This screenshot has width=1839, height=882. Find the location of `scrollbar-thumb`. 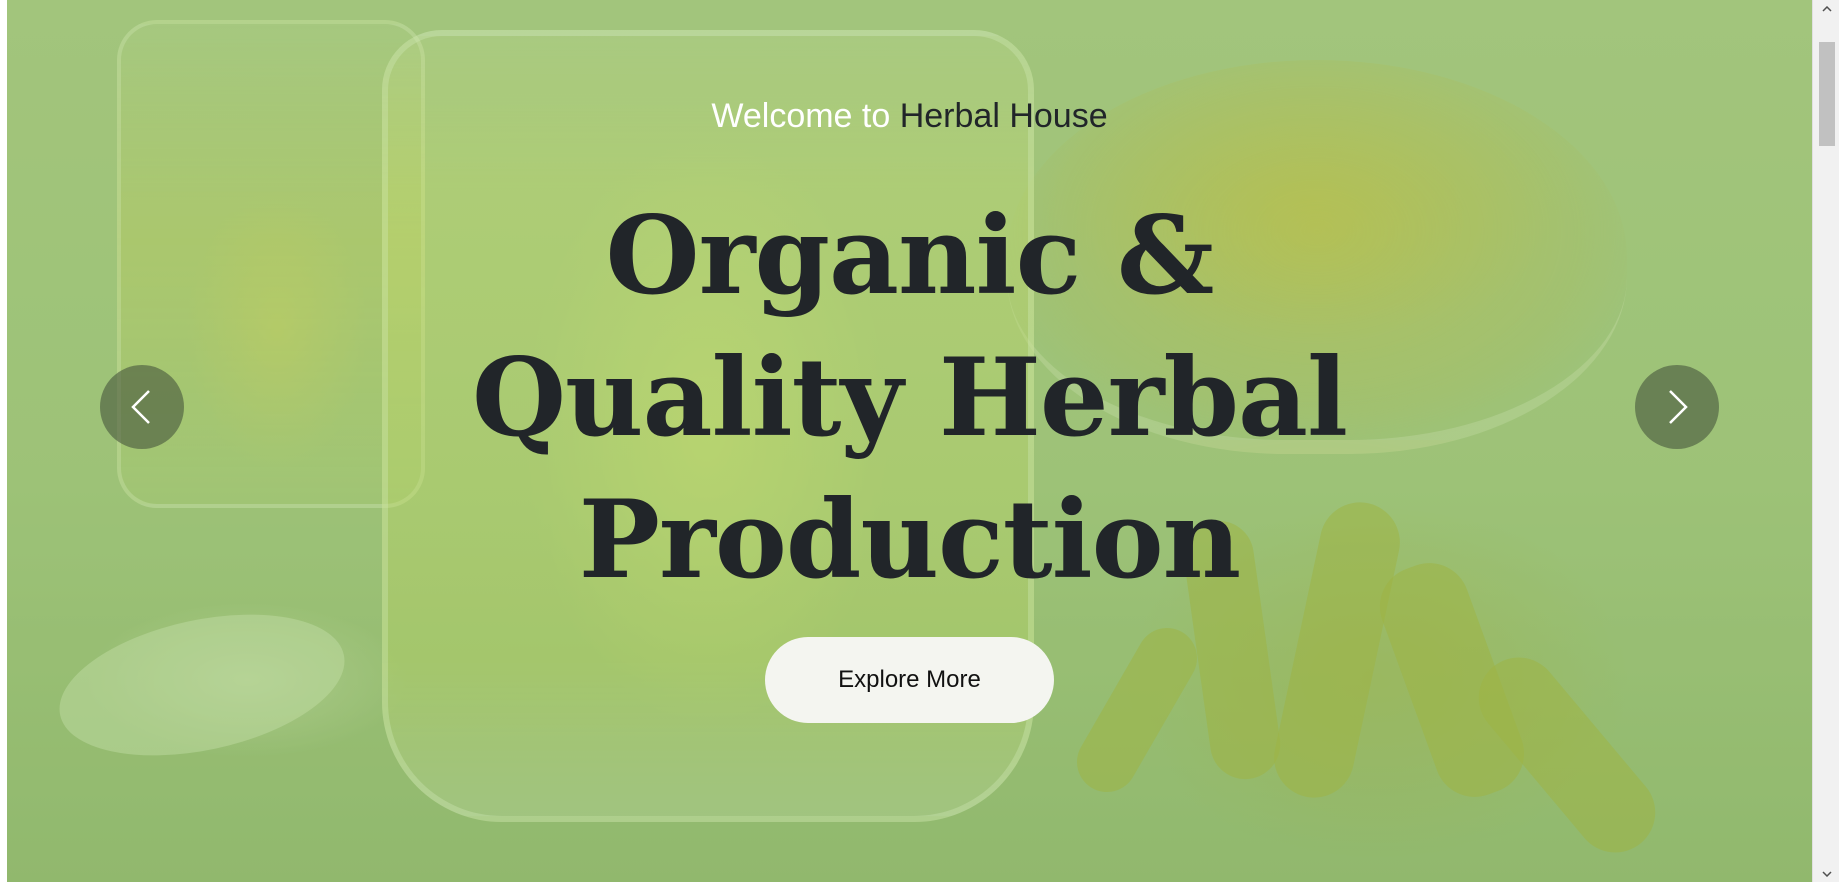

scrollbar-thumb is located at coordinates (1827, 94).